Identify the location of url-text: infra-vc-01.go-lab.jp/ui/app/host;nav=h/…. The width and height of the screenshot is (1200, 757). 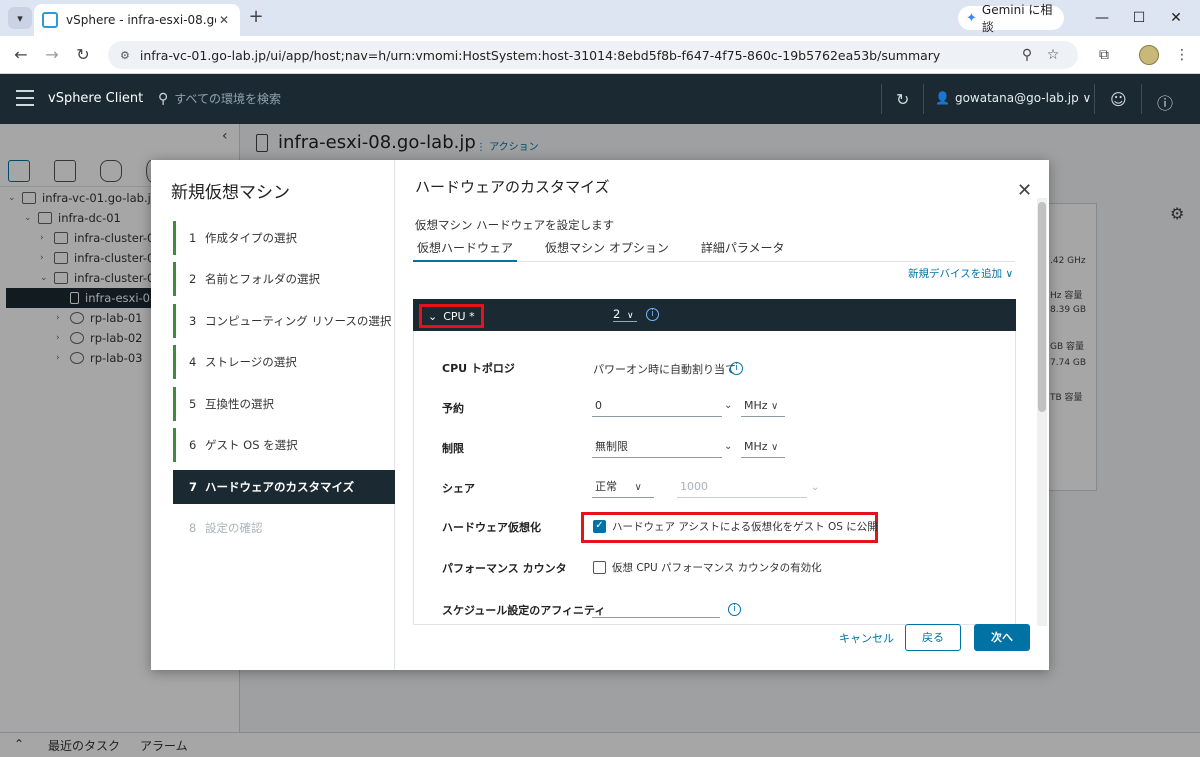
(577, 55).